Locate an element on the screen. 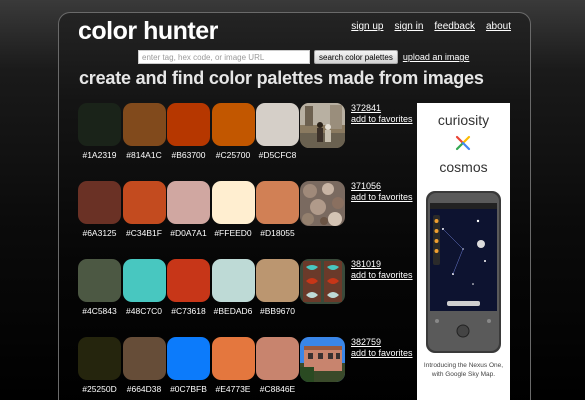  color-swatch-item: #C73618 is located at coordinates (190, 287).